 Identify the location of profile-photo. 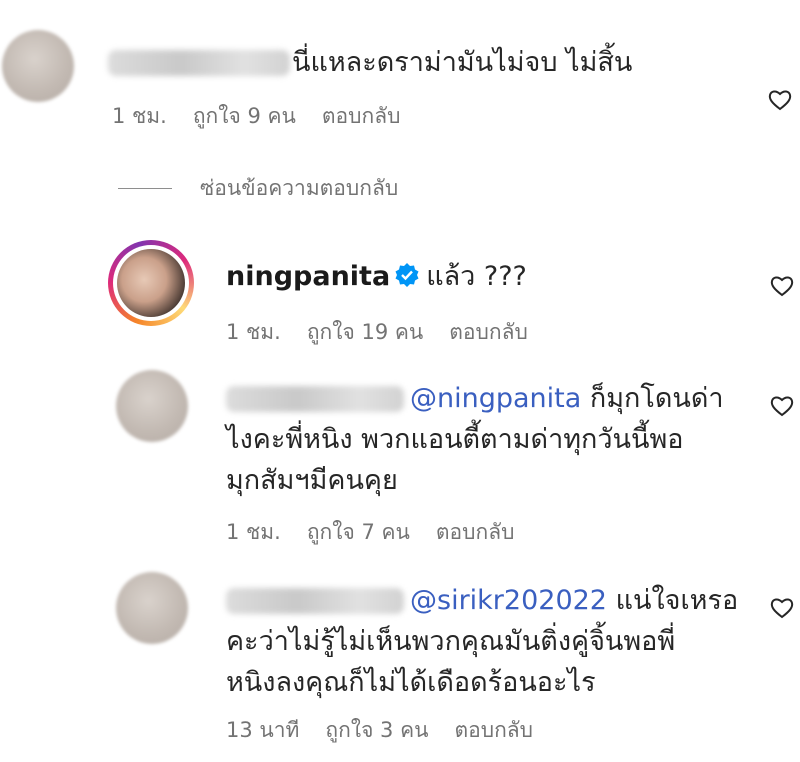
(151, 283).